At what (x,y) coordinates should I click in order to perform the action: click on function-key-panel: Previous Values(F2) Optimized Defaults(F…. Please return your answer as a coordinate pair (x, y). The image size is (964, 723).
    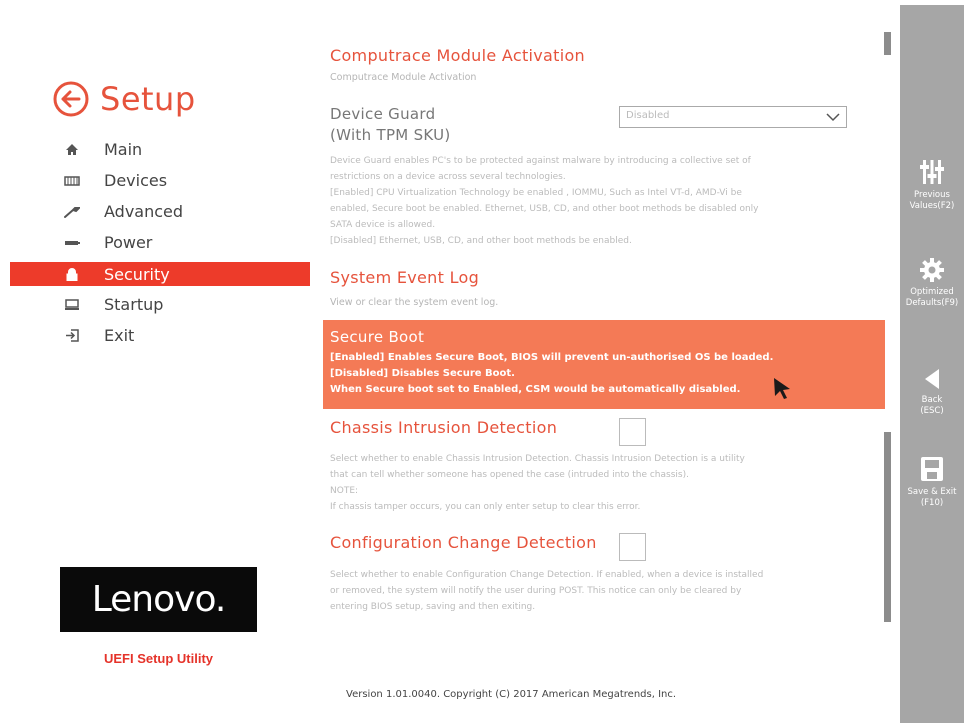
    Looking at the image, I should click on (932, 364).